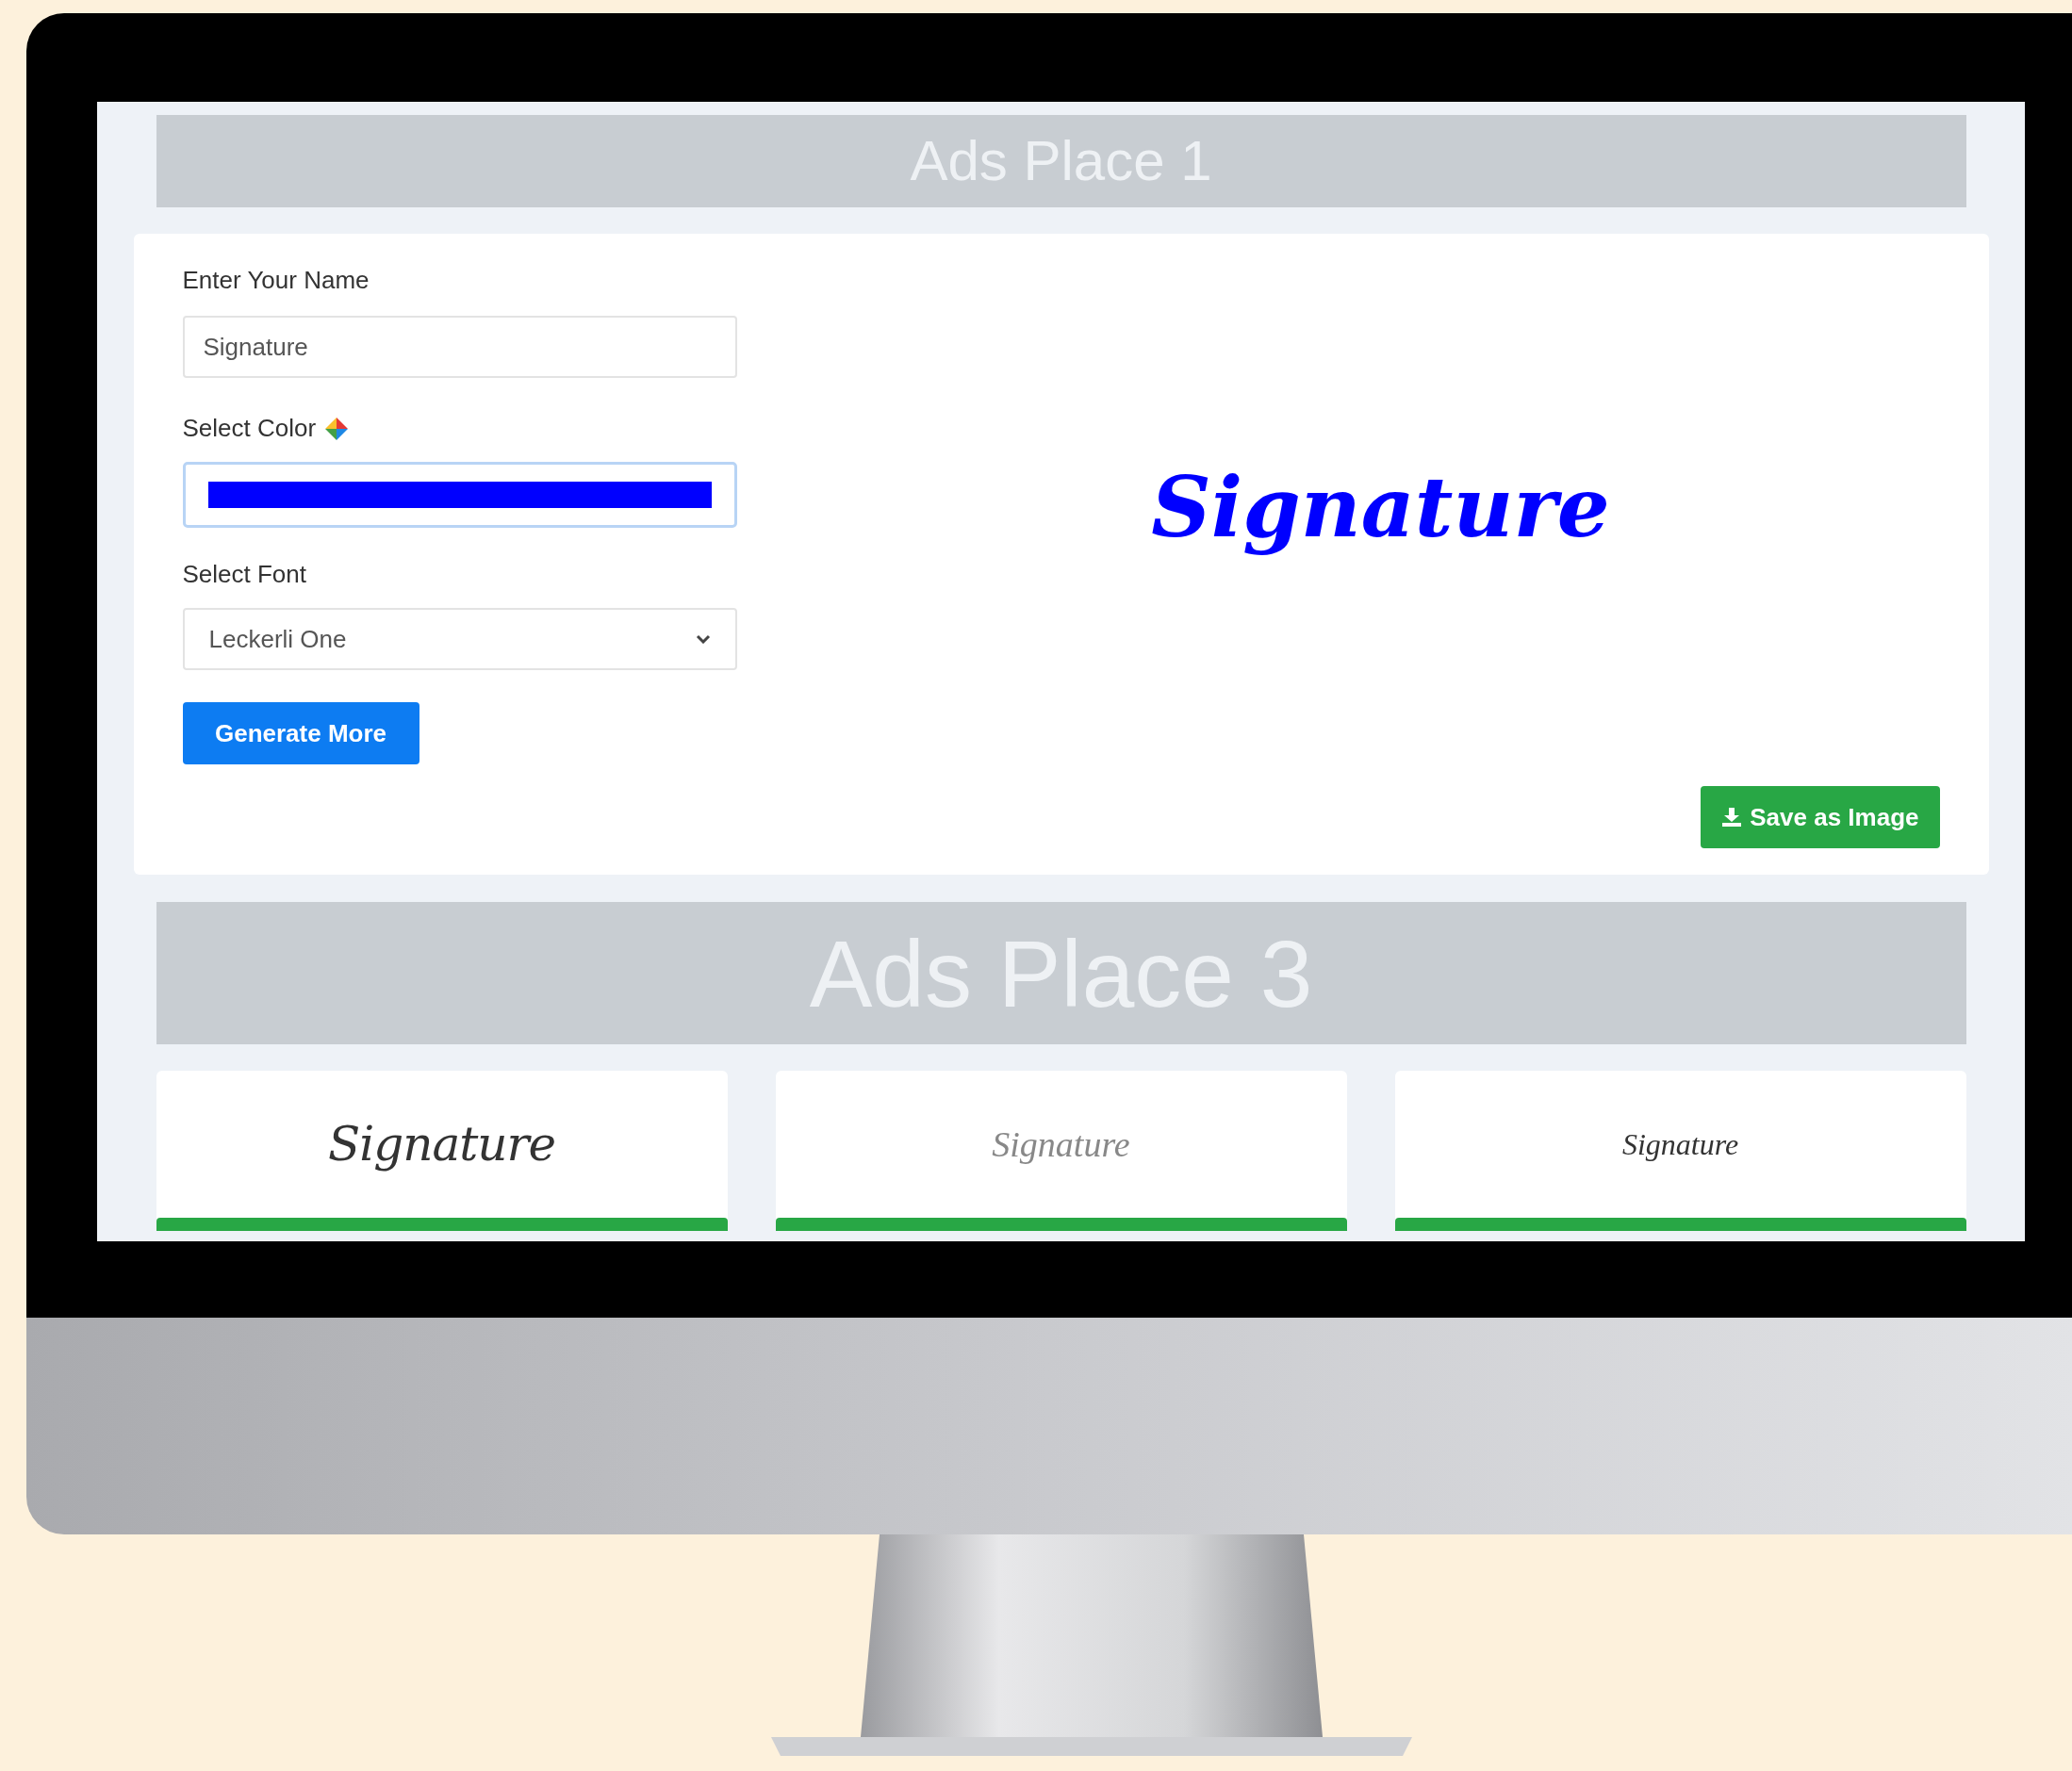 This screenshot has height=1771, width=2072. What do you see at coordinates (1380, 507) in the screenshot?
I see `signature-preview: Signature` at bounding box center [1380, 507].